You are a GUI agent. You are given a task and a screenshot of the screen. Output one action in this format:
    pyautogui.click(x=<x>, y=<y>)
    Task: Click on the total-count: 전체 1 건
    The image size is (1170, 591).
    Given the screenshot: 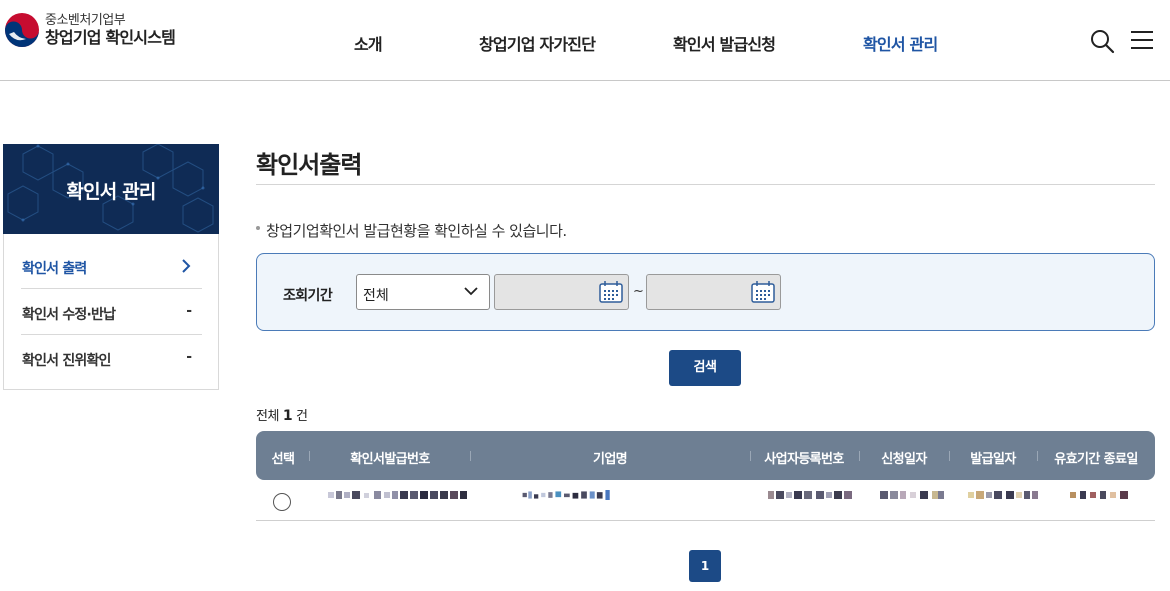 What is the action you would take?
    pyautogui.click(x=282, y=414)
    